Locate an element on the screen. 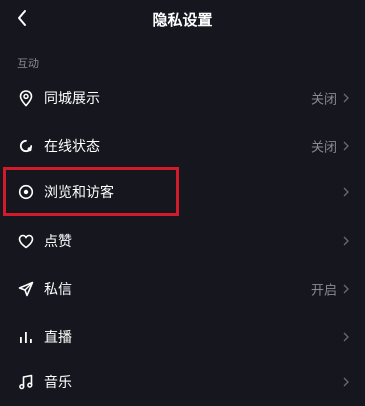  setting-row-label: 点赞 is located at coordinates (58, 242).